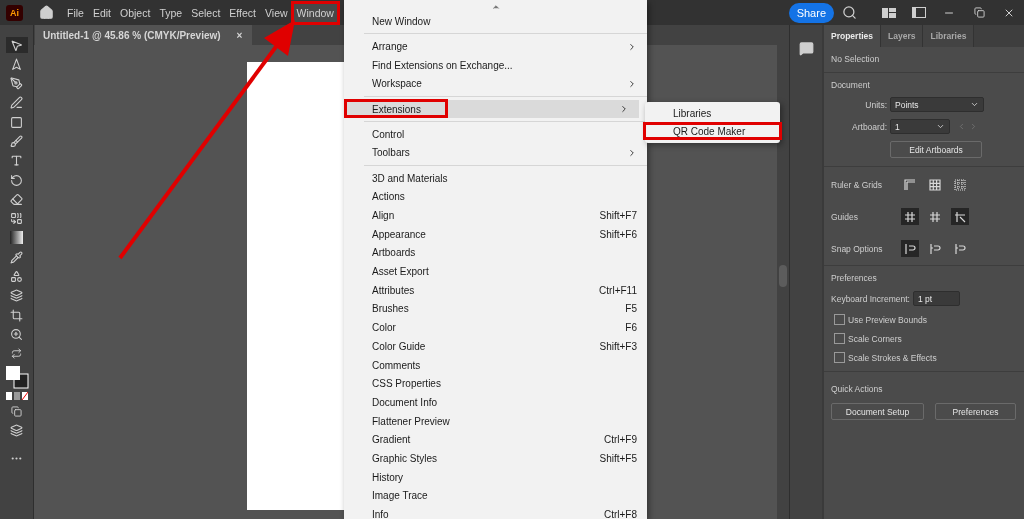 The width and height of the screenshot is (1024, 519). What do you see at coordinates (936, 298) in the screenshot?
I see `increment-field: 1 pt` at bounding box center [936, 298].